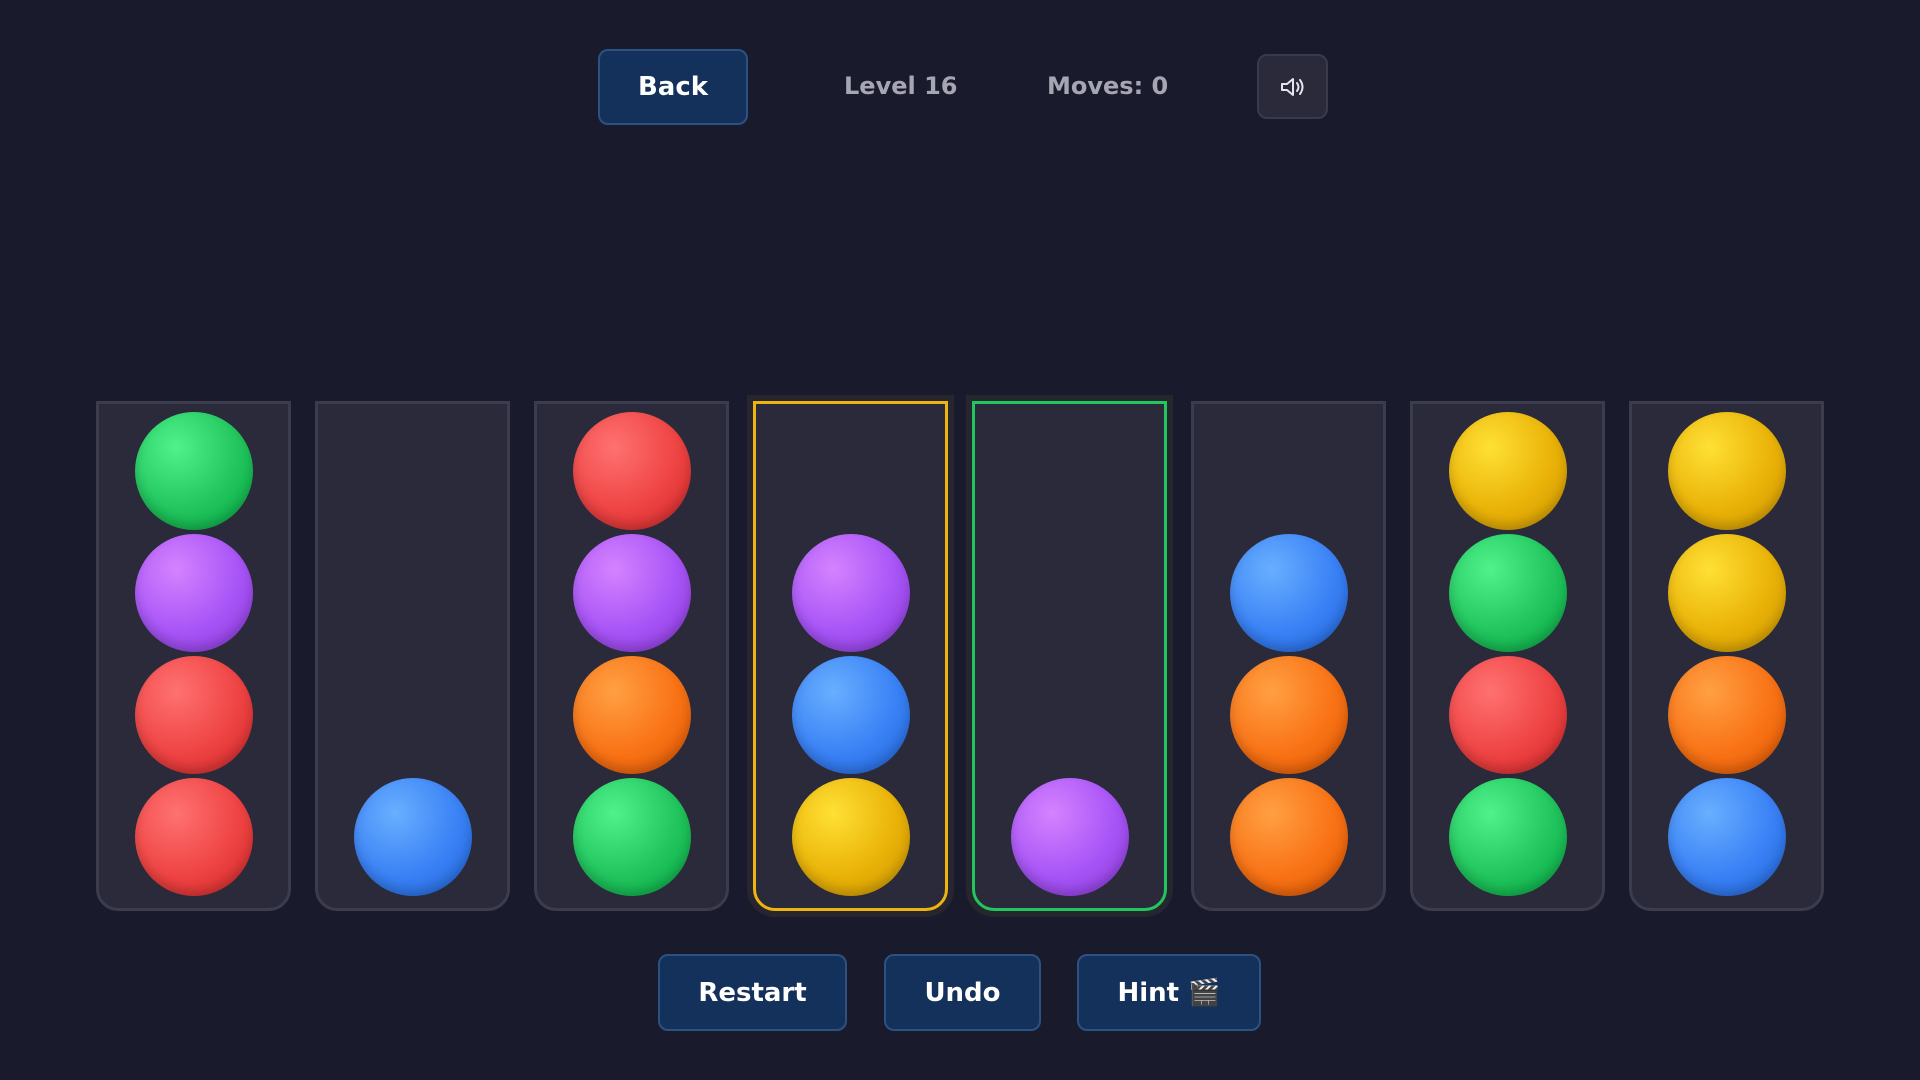  Describe the element at coordinates (960, 65) in the screenshot. I see `top-bar: Back Level 16 Moves: 0` at that location.